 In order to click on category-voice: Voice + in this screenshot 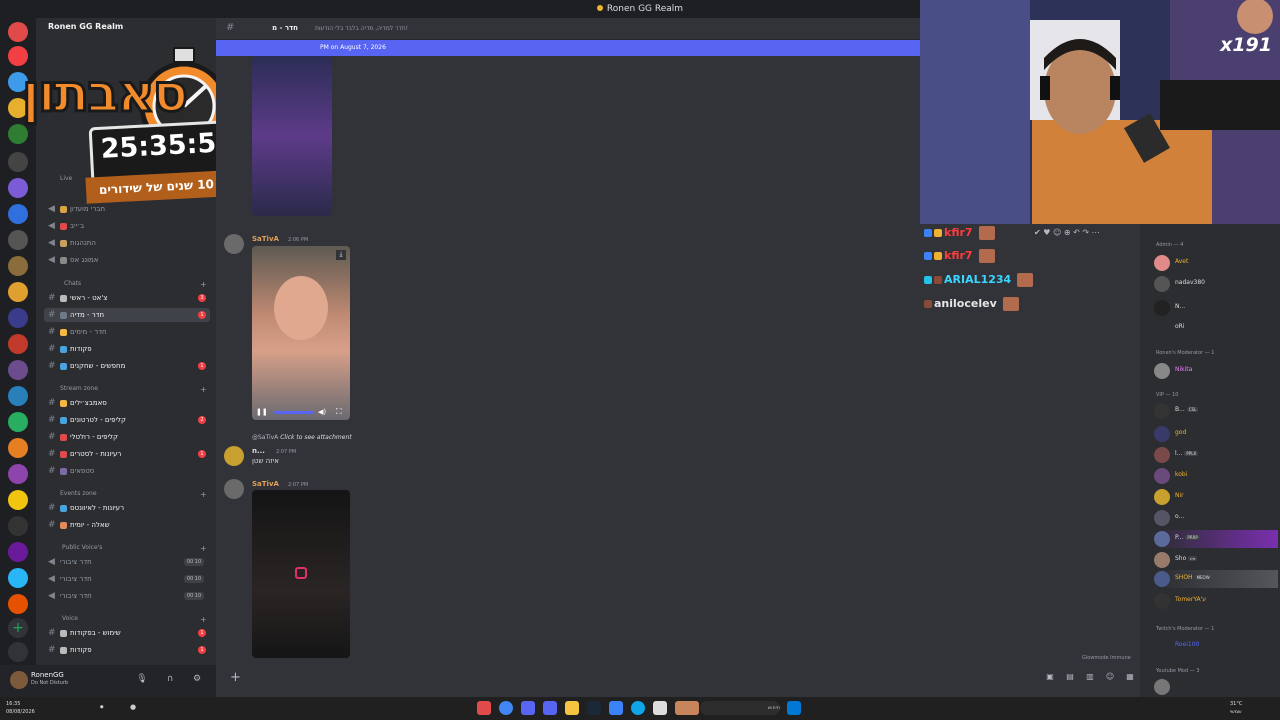, I will do `click(134, 619)`.